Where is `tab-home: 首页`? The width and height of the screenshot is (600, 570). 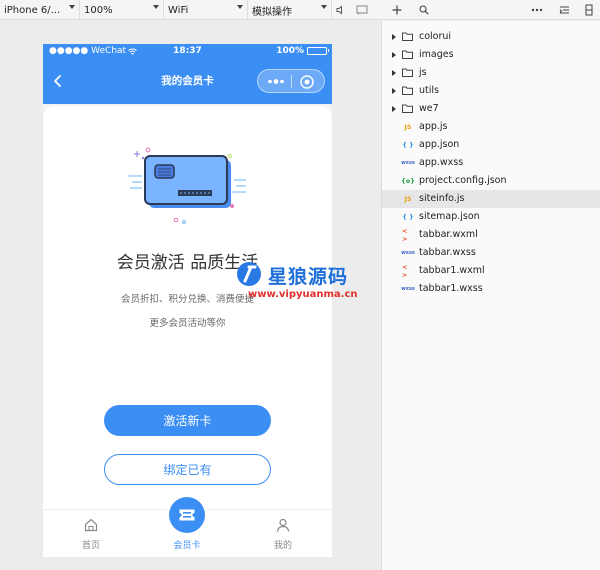 tab-home: 首页 is located at coordinates (91, 533).